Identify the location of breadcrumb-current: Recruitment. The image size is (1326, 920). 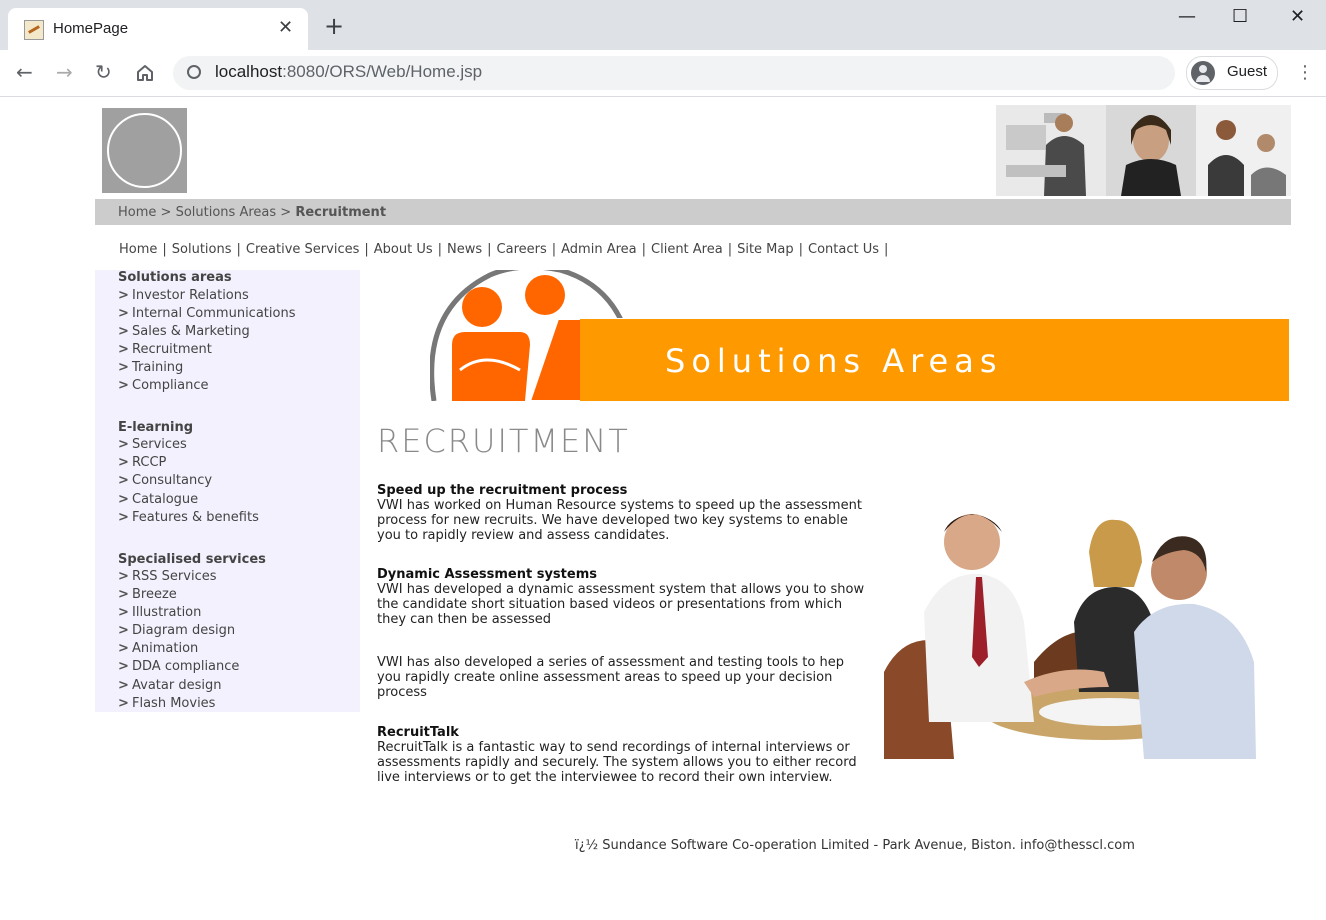
(341, 212).